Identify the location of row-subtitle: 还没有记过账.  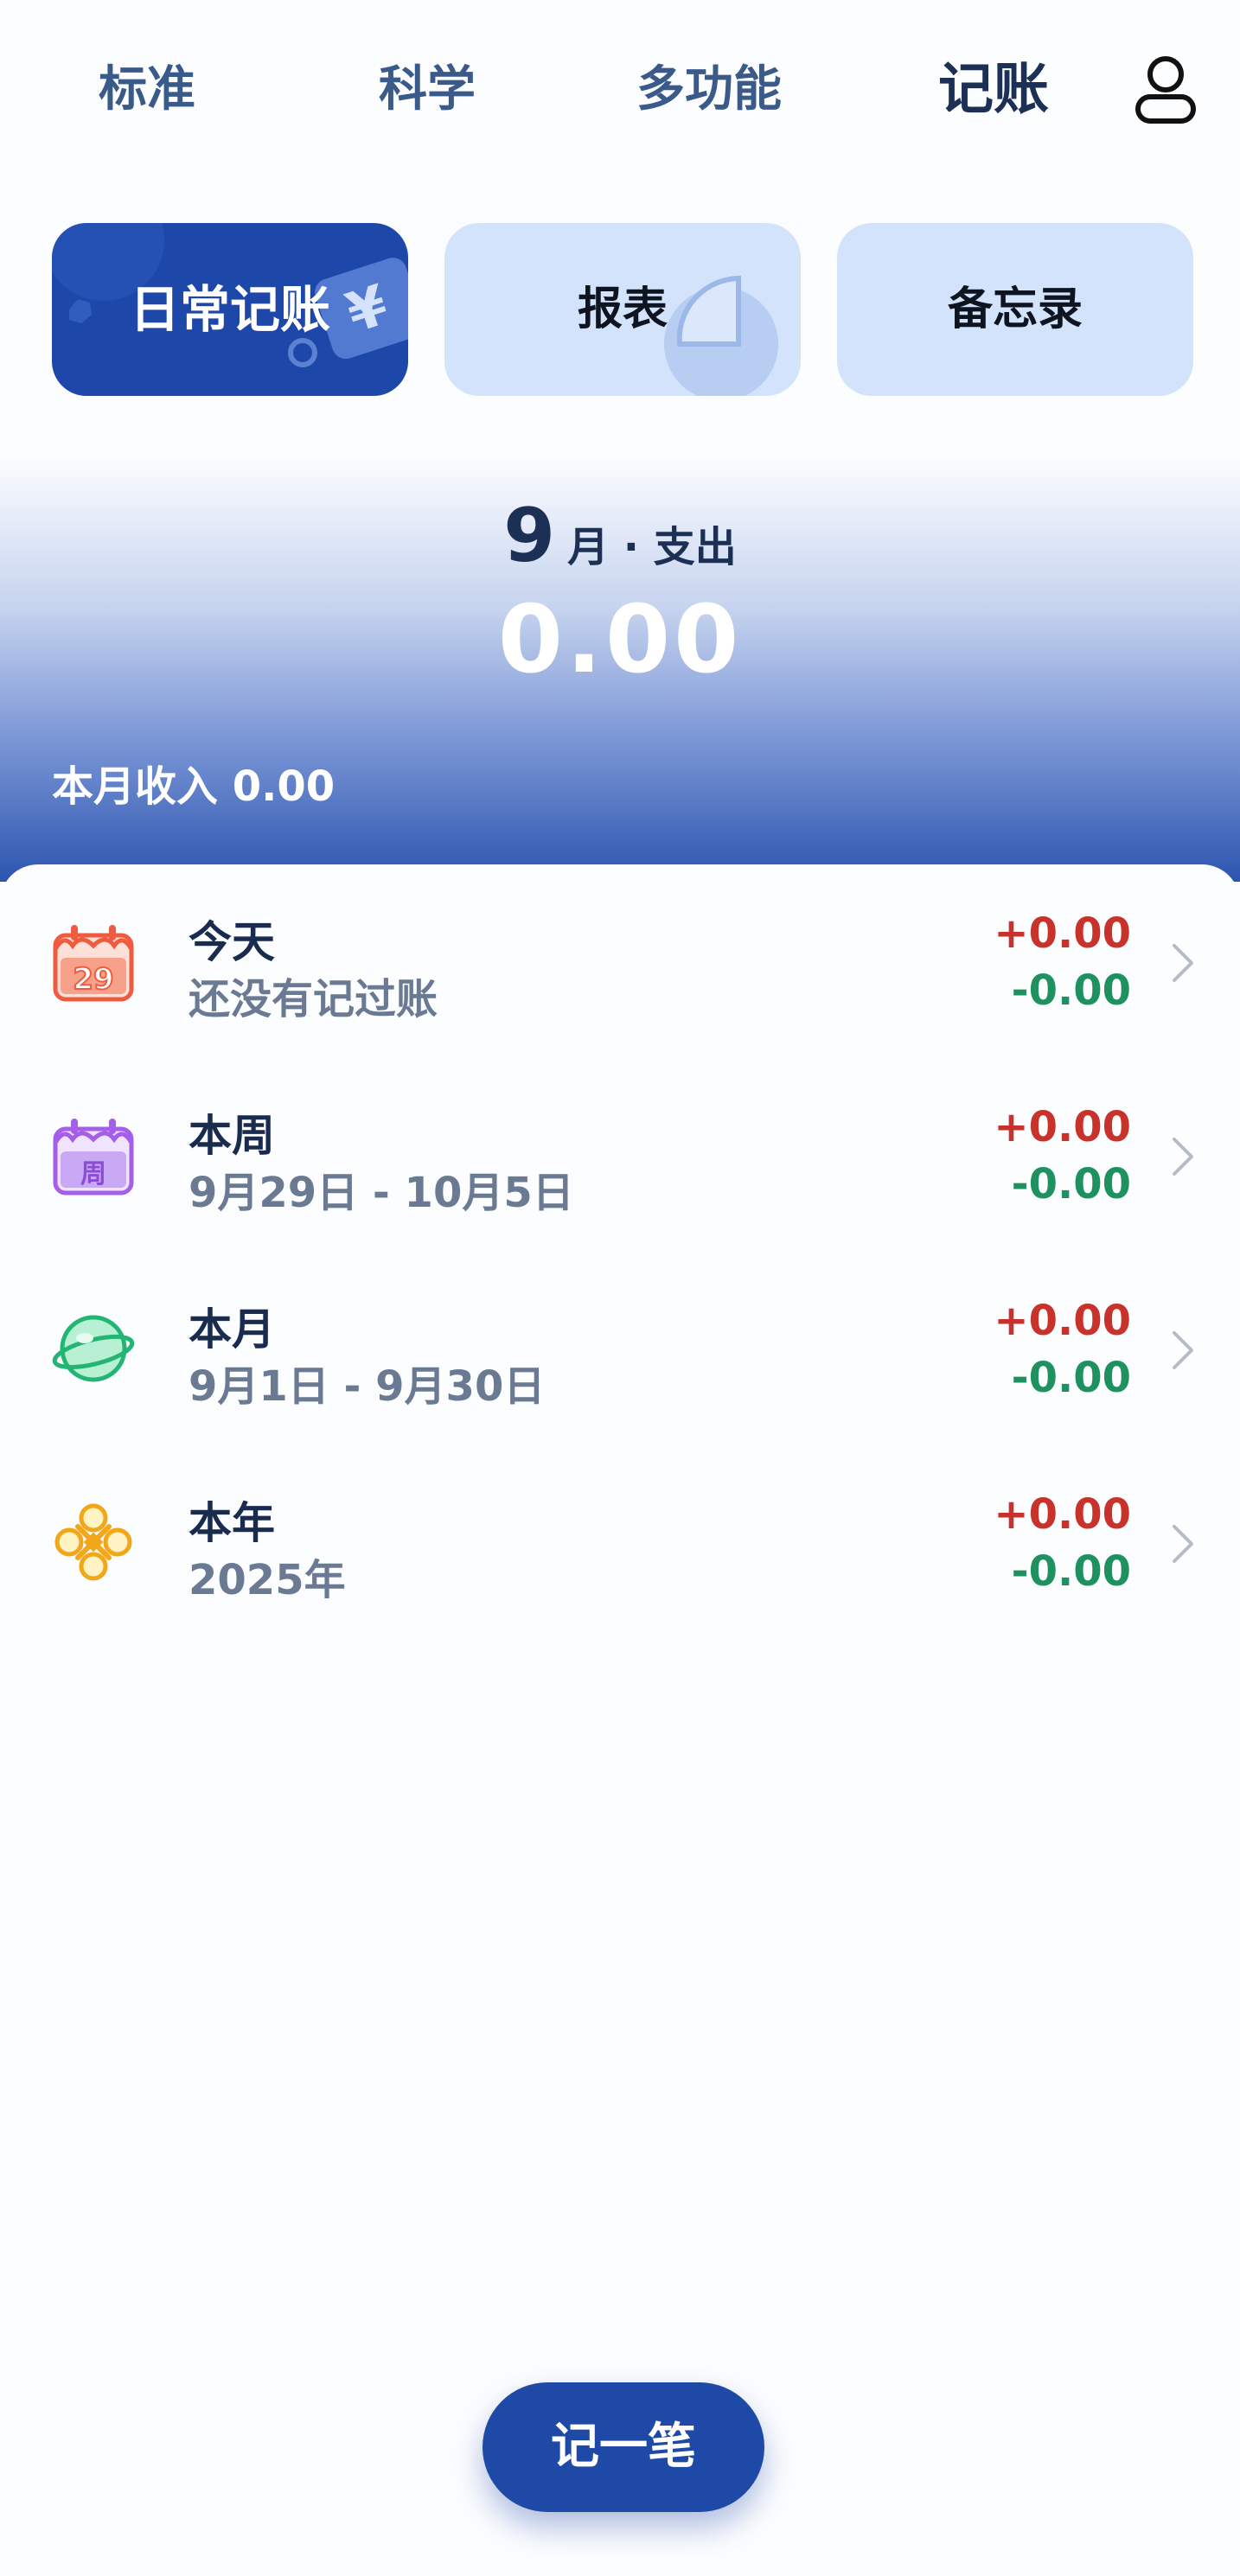
(313, 999).